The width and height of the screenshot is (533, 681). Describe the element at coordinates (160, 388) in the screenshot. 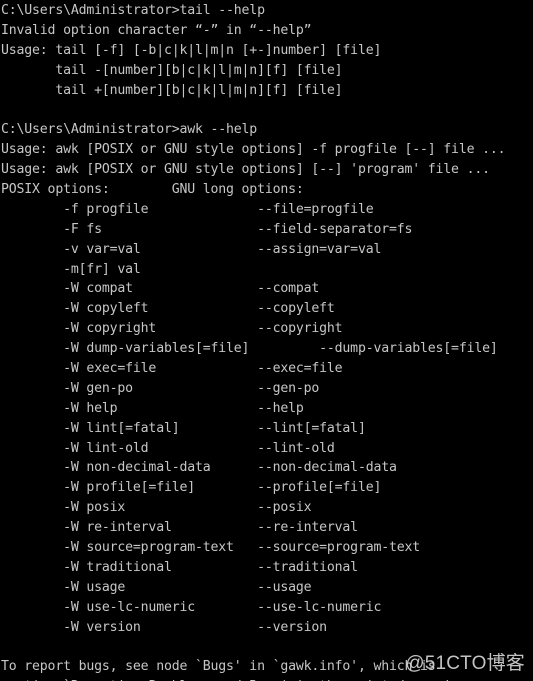

I see `terminal-line: -W gen-po --gen-po` at that location.